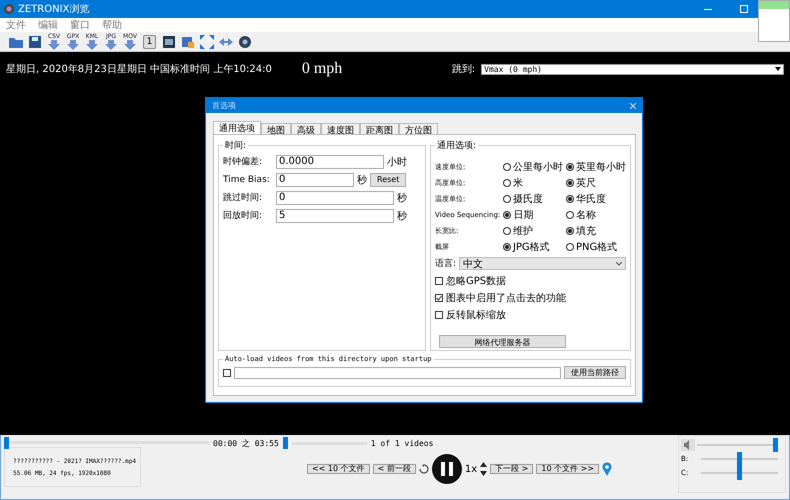 This screenshot has width=790, height=500. I want to click on map-pin-icon, so click(607, 469).